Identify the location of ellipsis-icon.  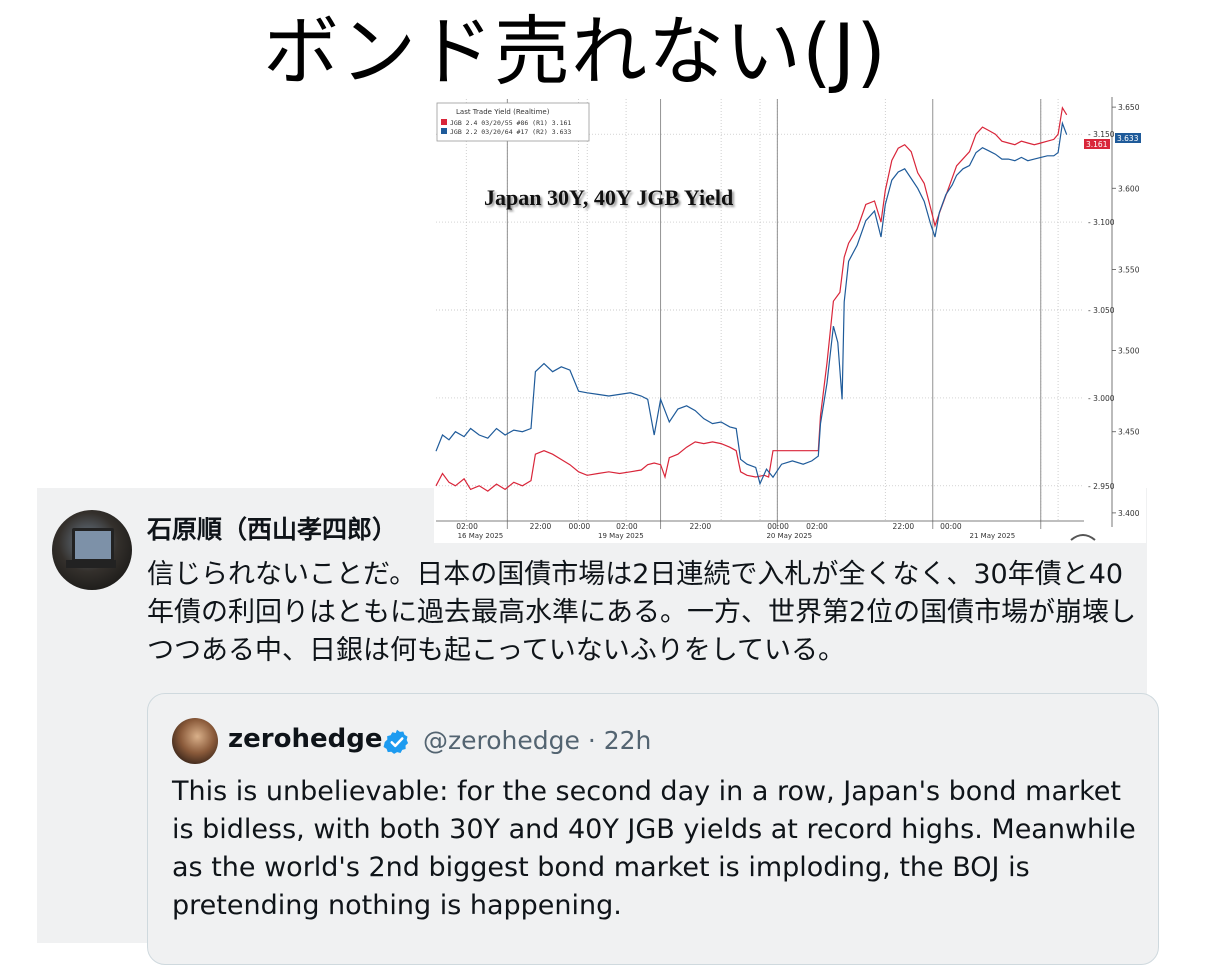
(1083, 535).